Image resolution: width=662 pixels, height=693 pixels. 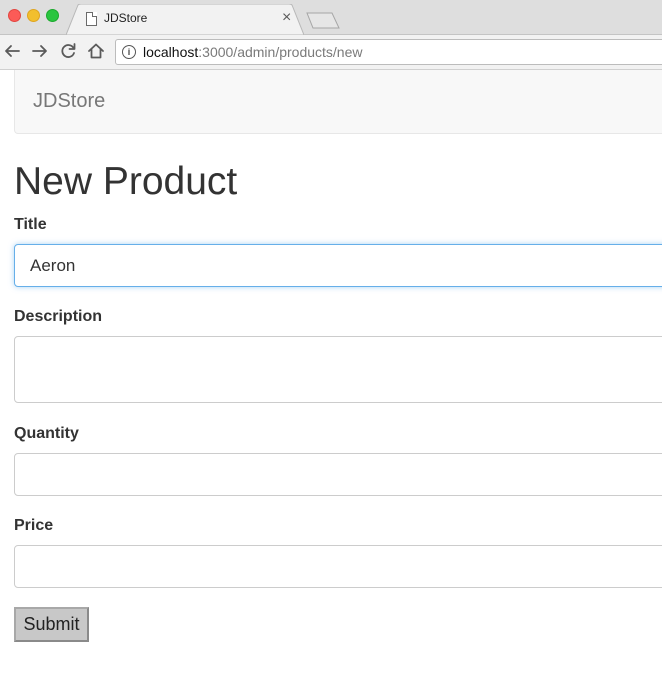 What do you see at coordinates (338, 566) in the screenshot?
I see `price-input` at bounding box center [338, 566].